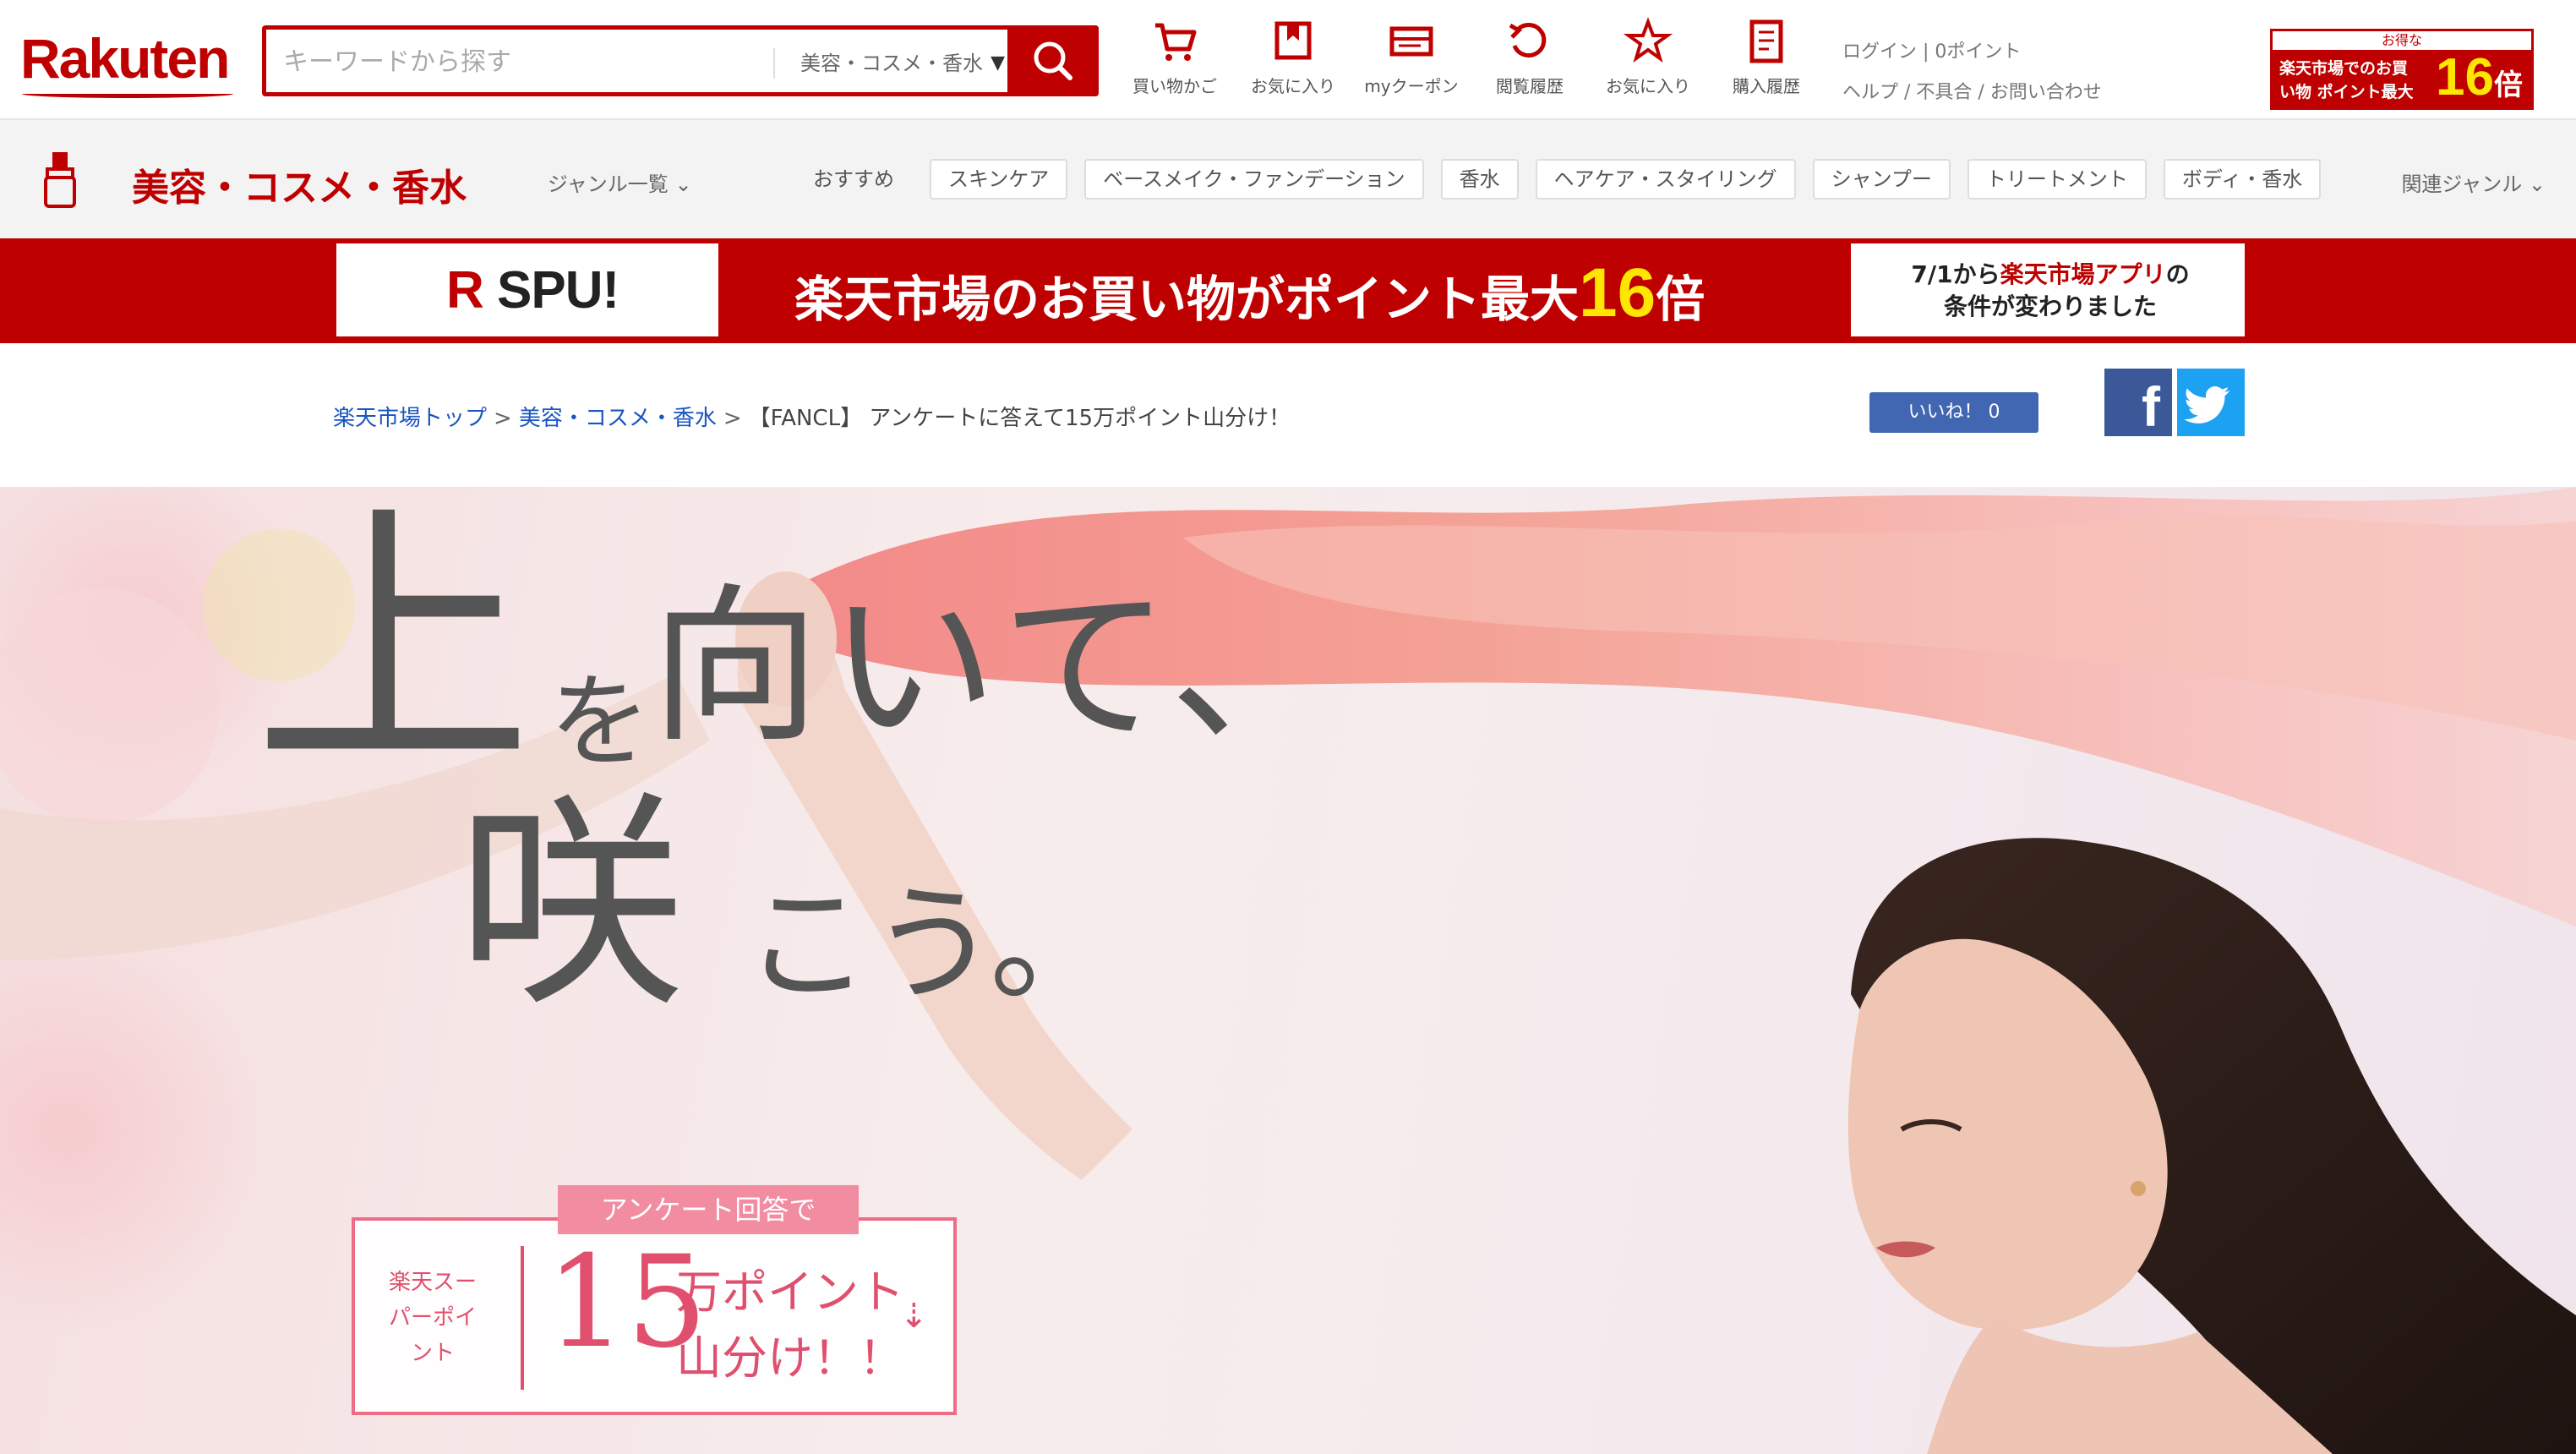 Image resolution: width=2576 pixels, height=1454 pixels. Describe the element at coordinates (558, 290) in the screenshot. I see `spu-logo-text: SPU!` at that location.